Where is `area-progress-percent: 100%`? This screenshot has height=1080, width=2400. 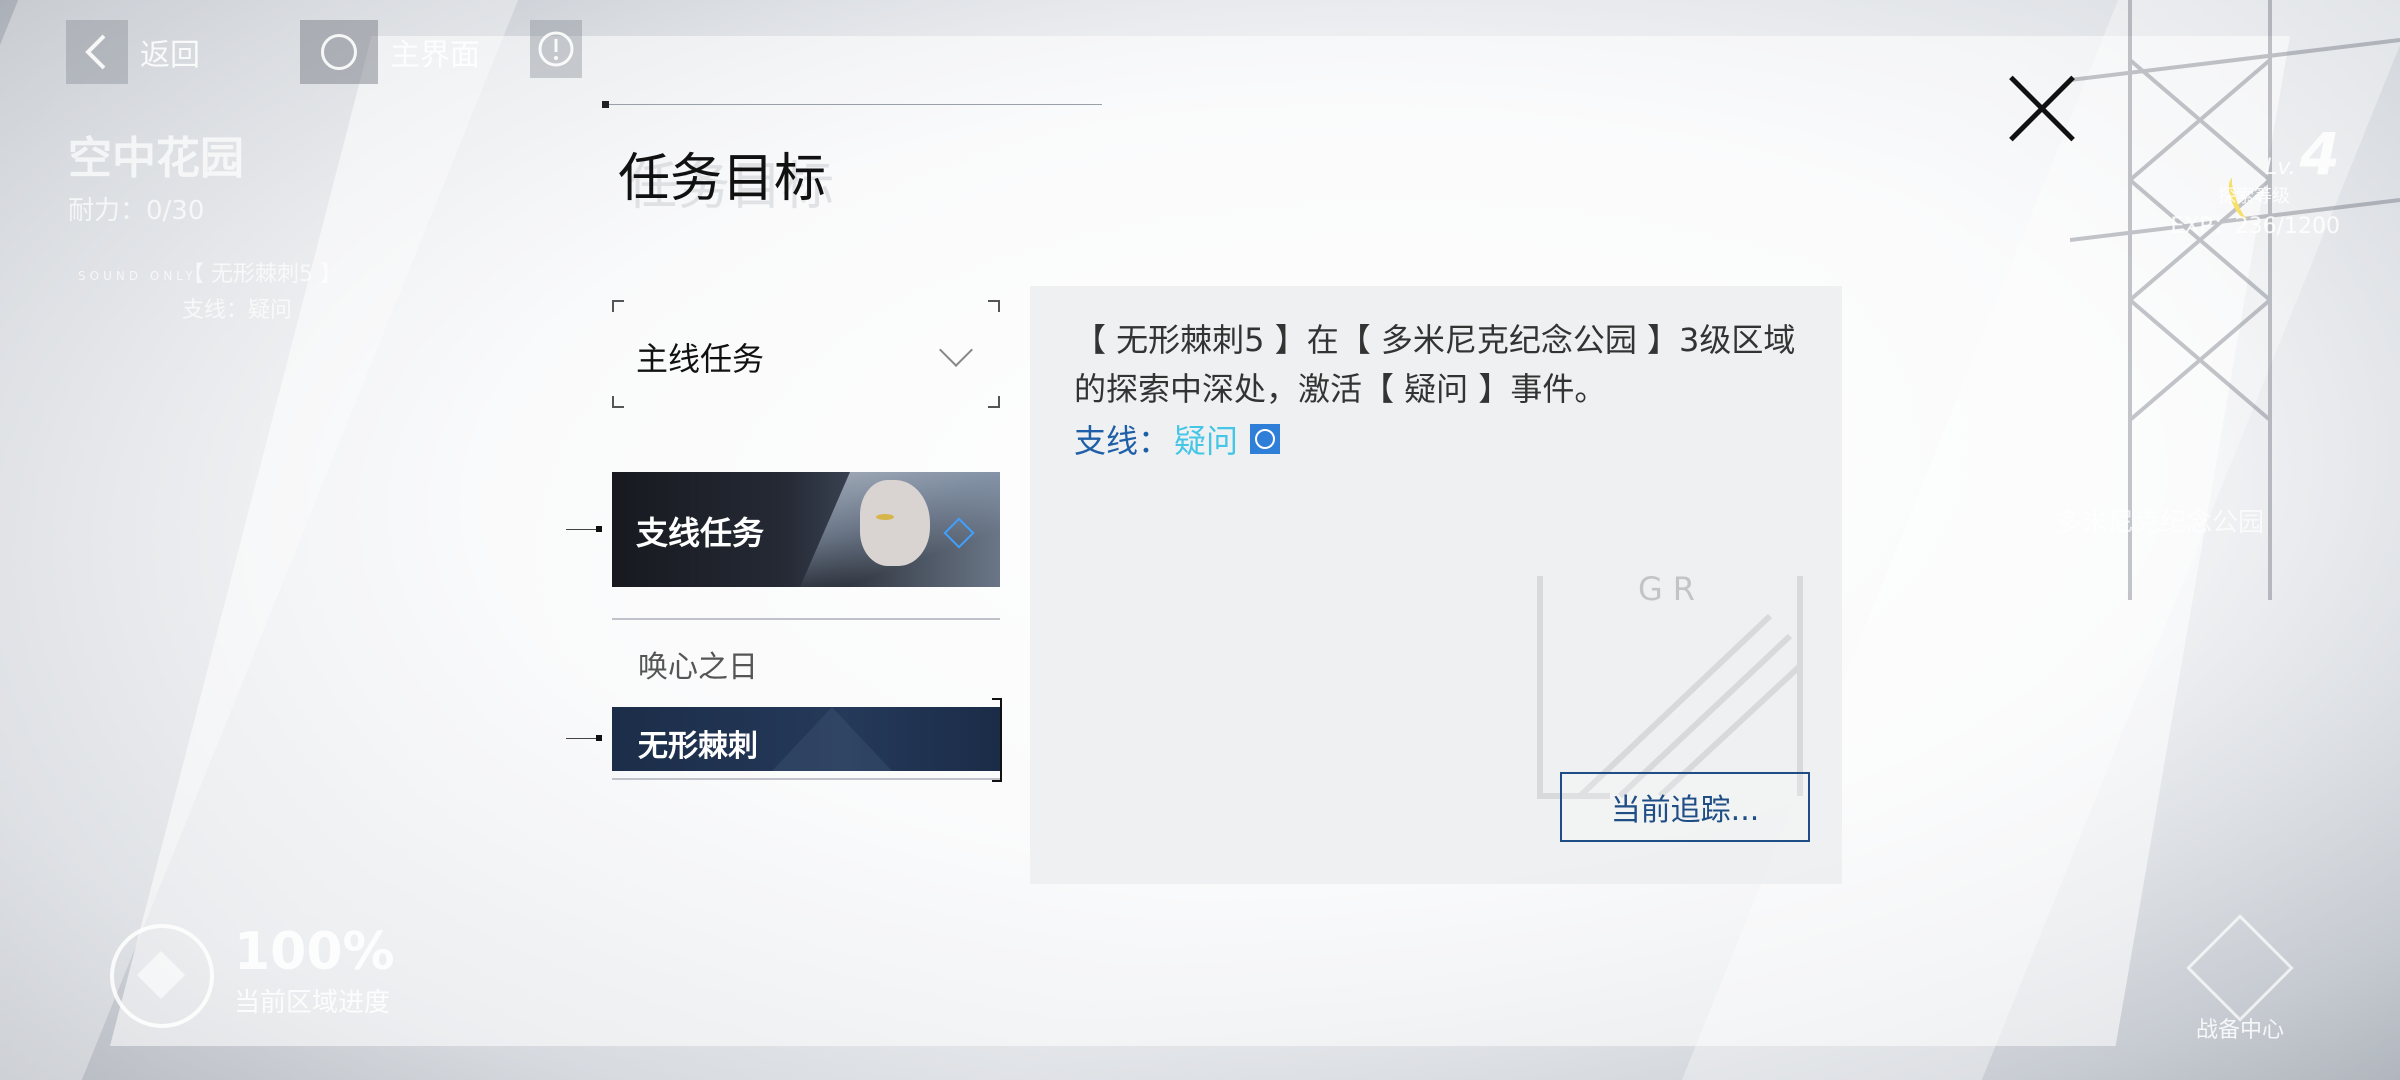 area-progress-percent: 100% is located at coordinates (314, 952).